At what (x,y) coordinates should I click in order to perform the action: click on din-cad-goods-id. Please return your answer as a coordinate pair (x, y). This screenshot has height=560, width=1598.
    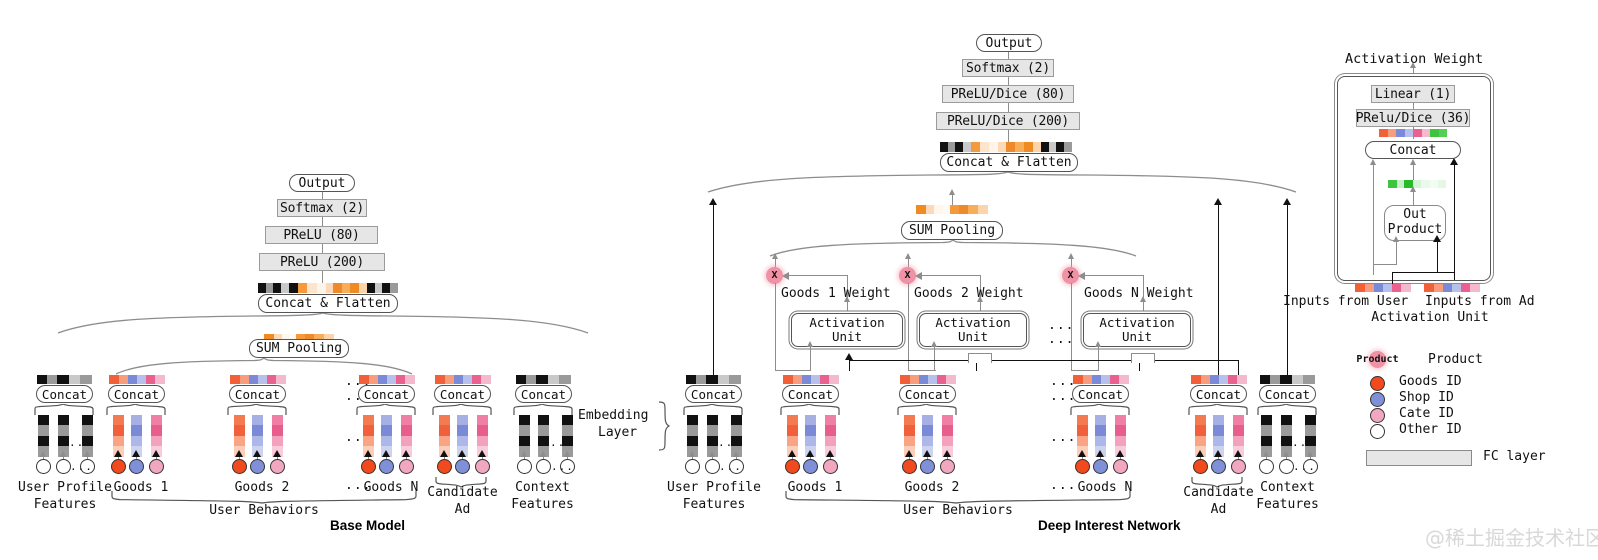
    Looking at the image, I should click on (1200, 466).